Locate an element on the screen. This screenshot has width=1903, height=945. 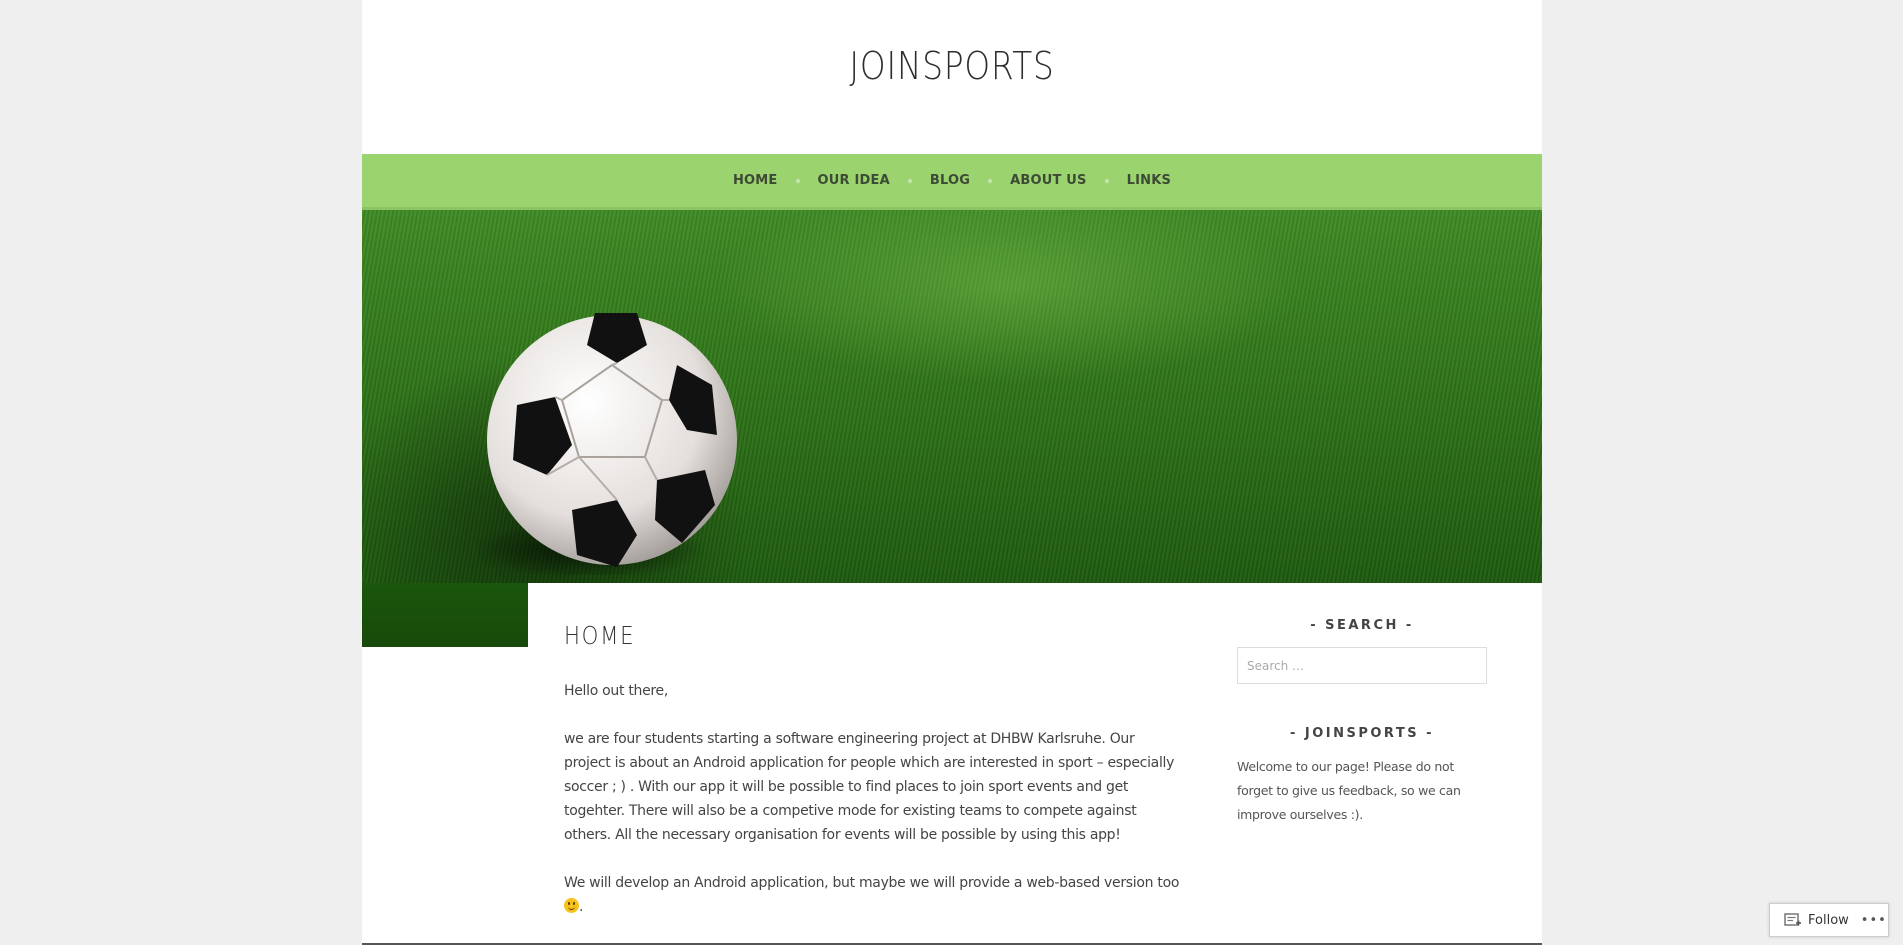
nav-item-blog: BLOG is located at coordinates (950, 180).